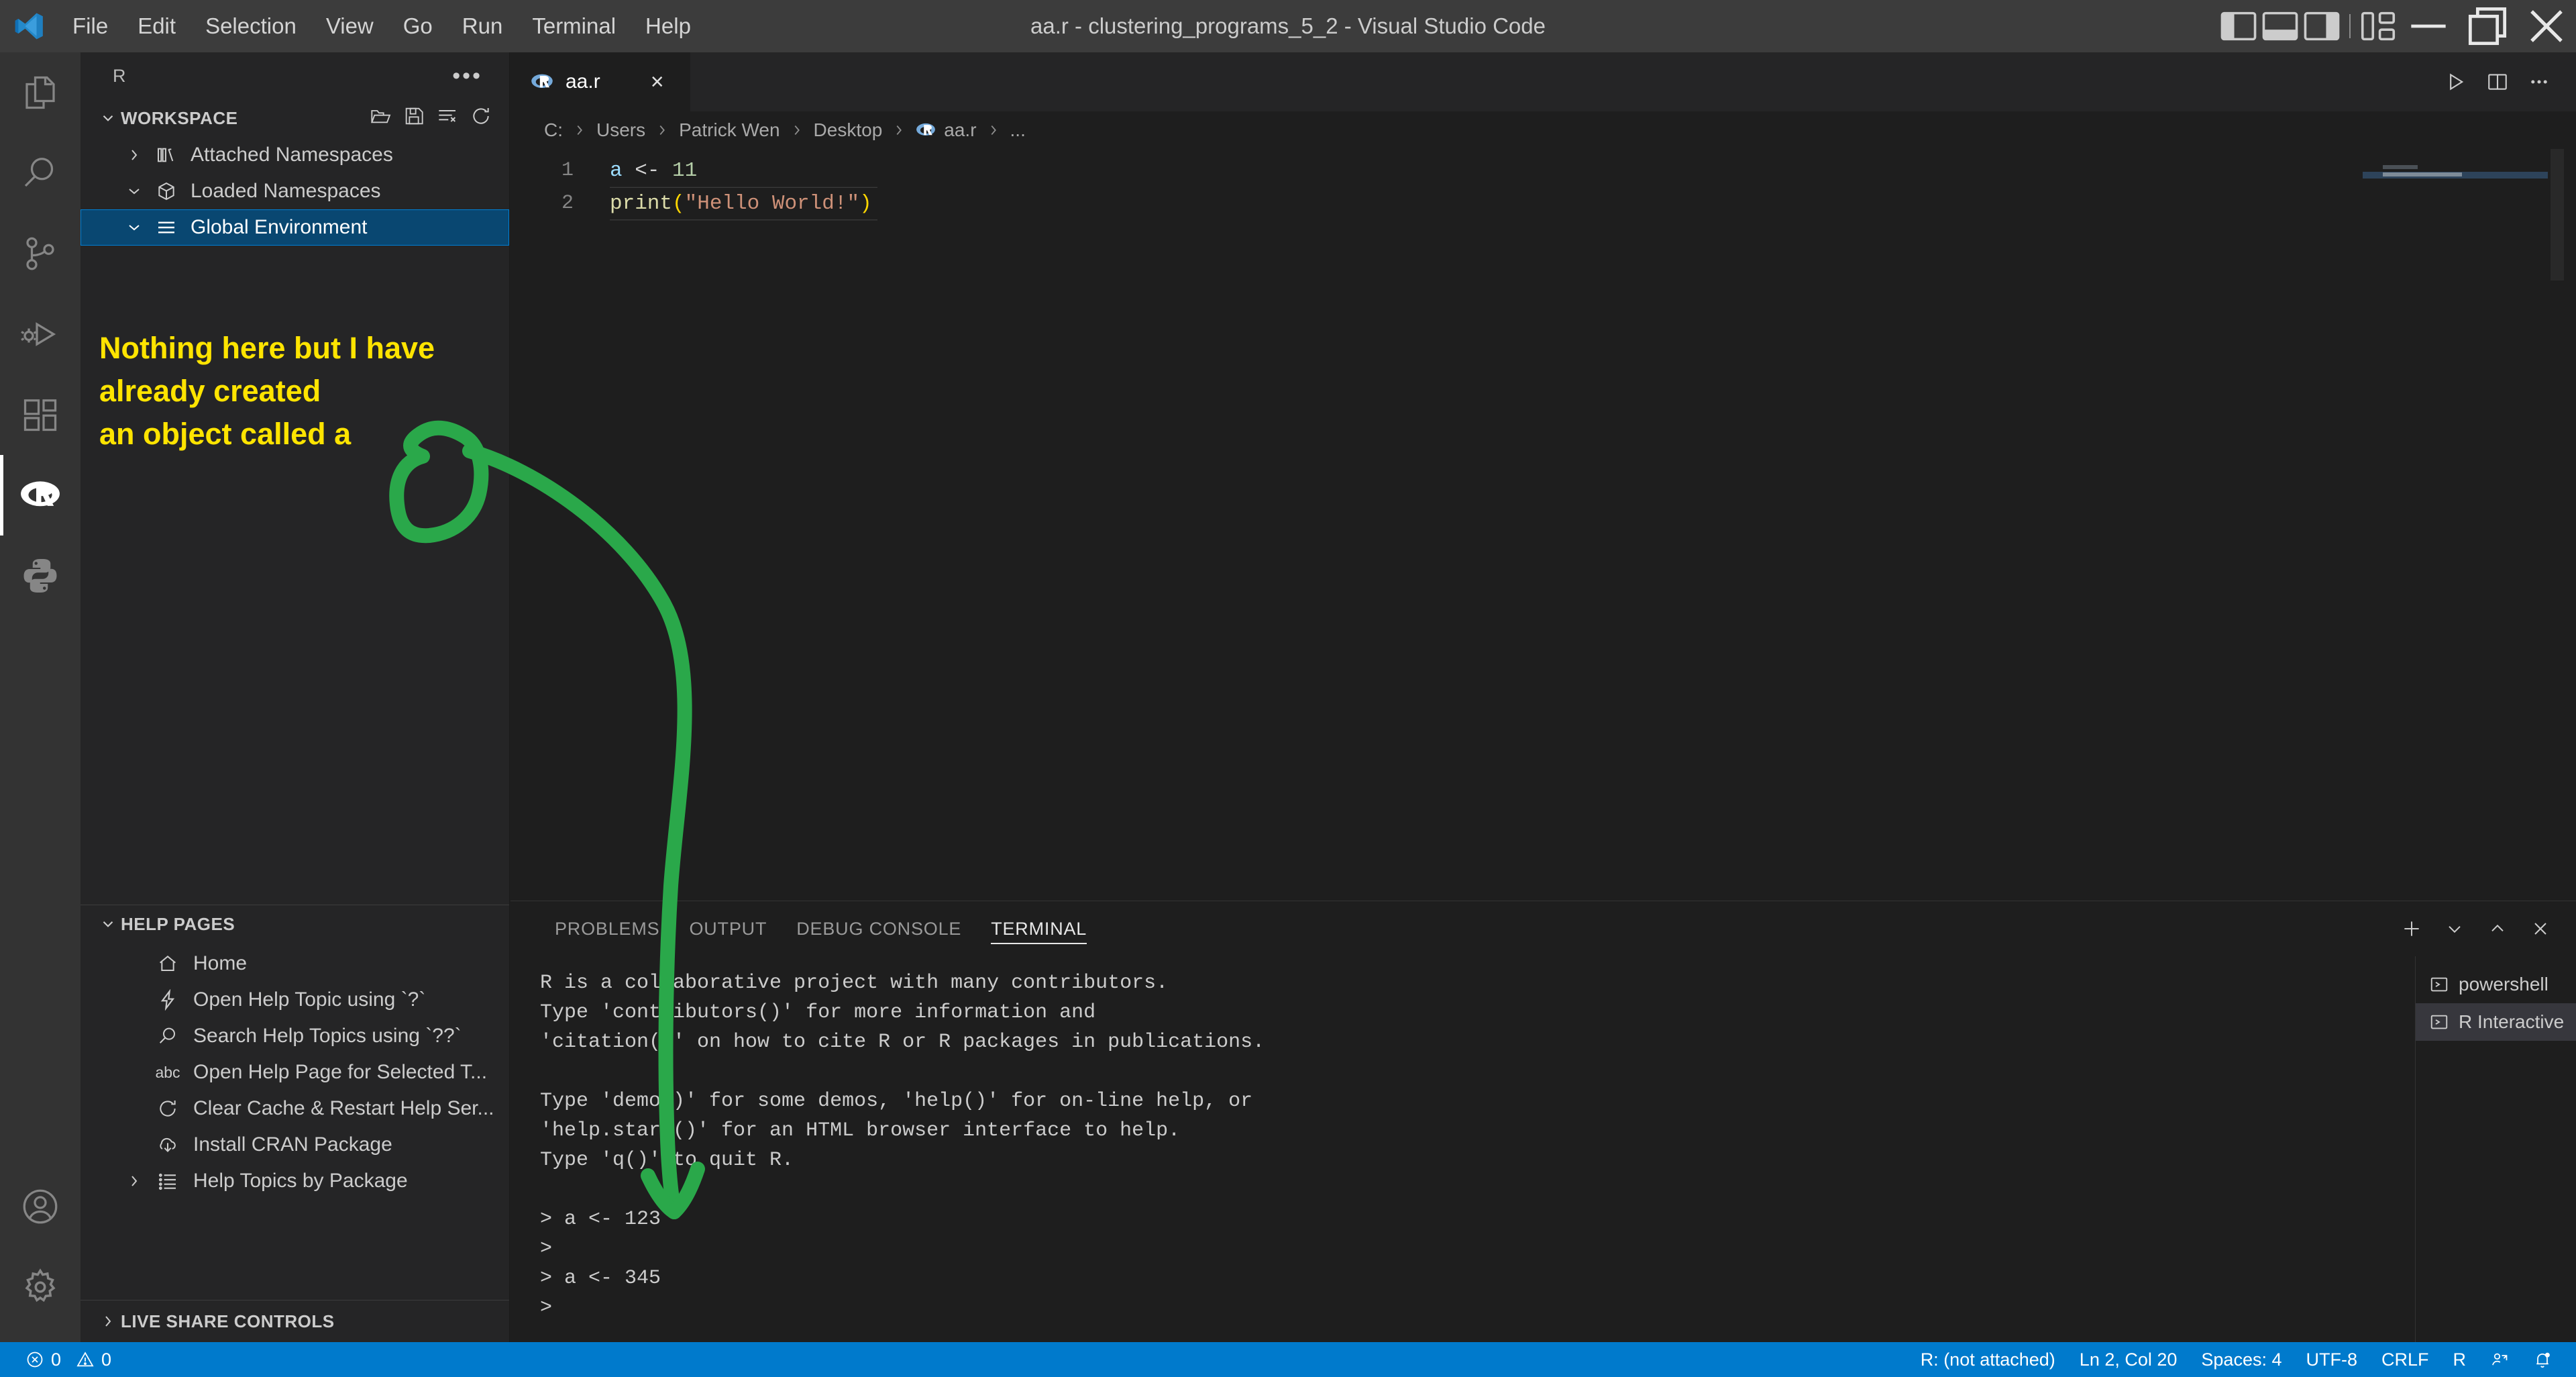 The height and width of the screenshot is (1377, 2576). What do you see at coordinates (349, 26) in the screenshot?
I see `menu-view: View` at bounding box center [349, 26].